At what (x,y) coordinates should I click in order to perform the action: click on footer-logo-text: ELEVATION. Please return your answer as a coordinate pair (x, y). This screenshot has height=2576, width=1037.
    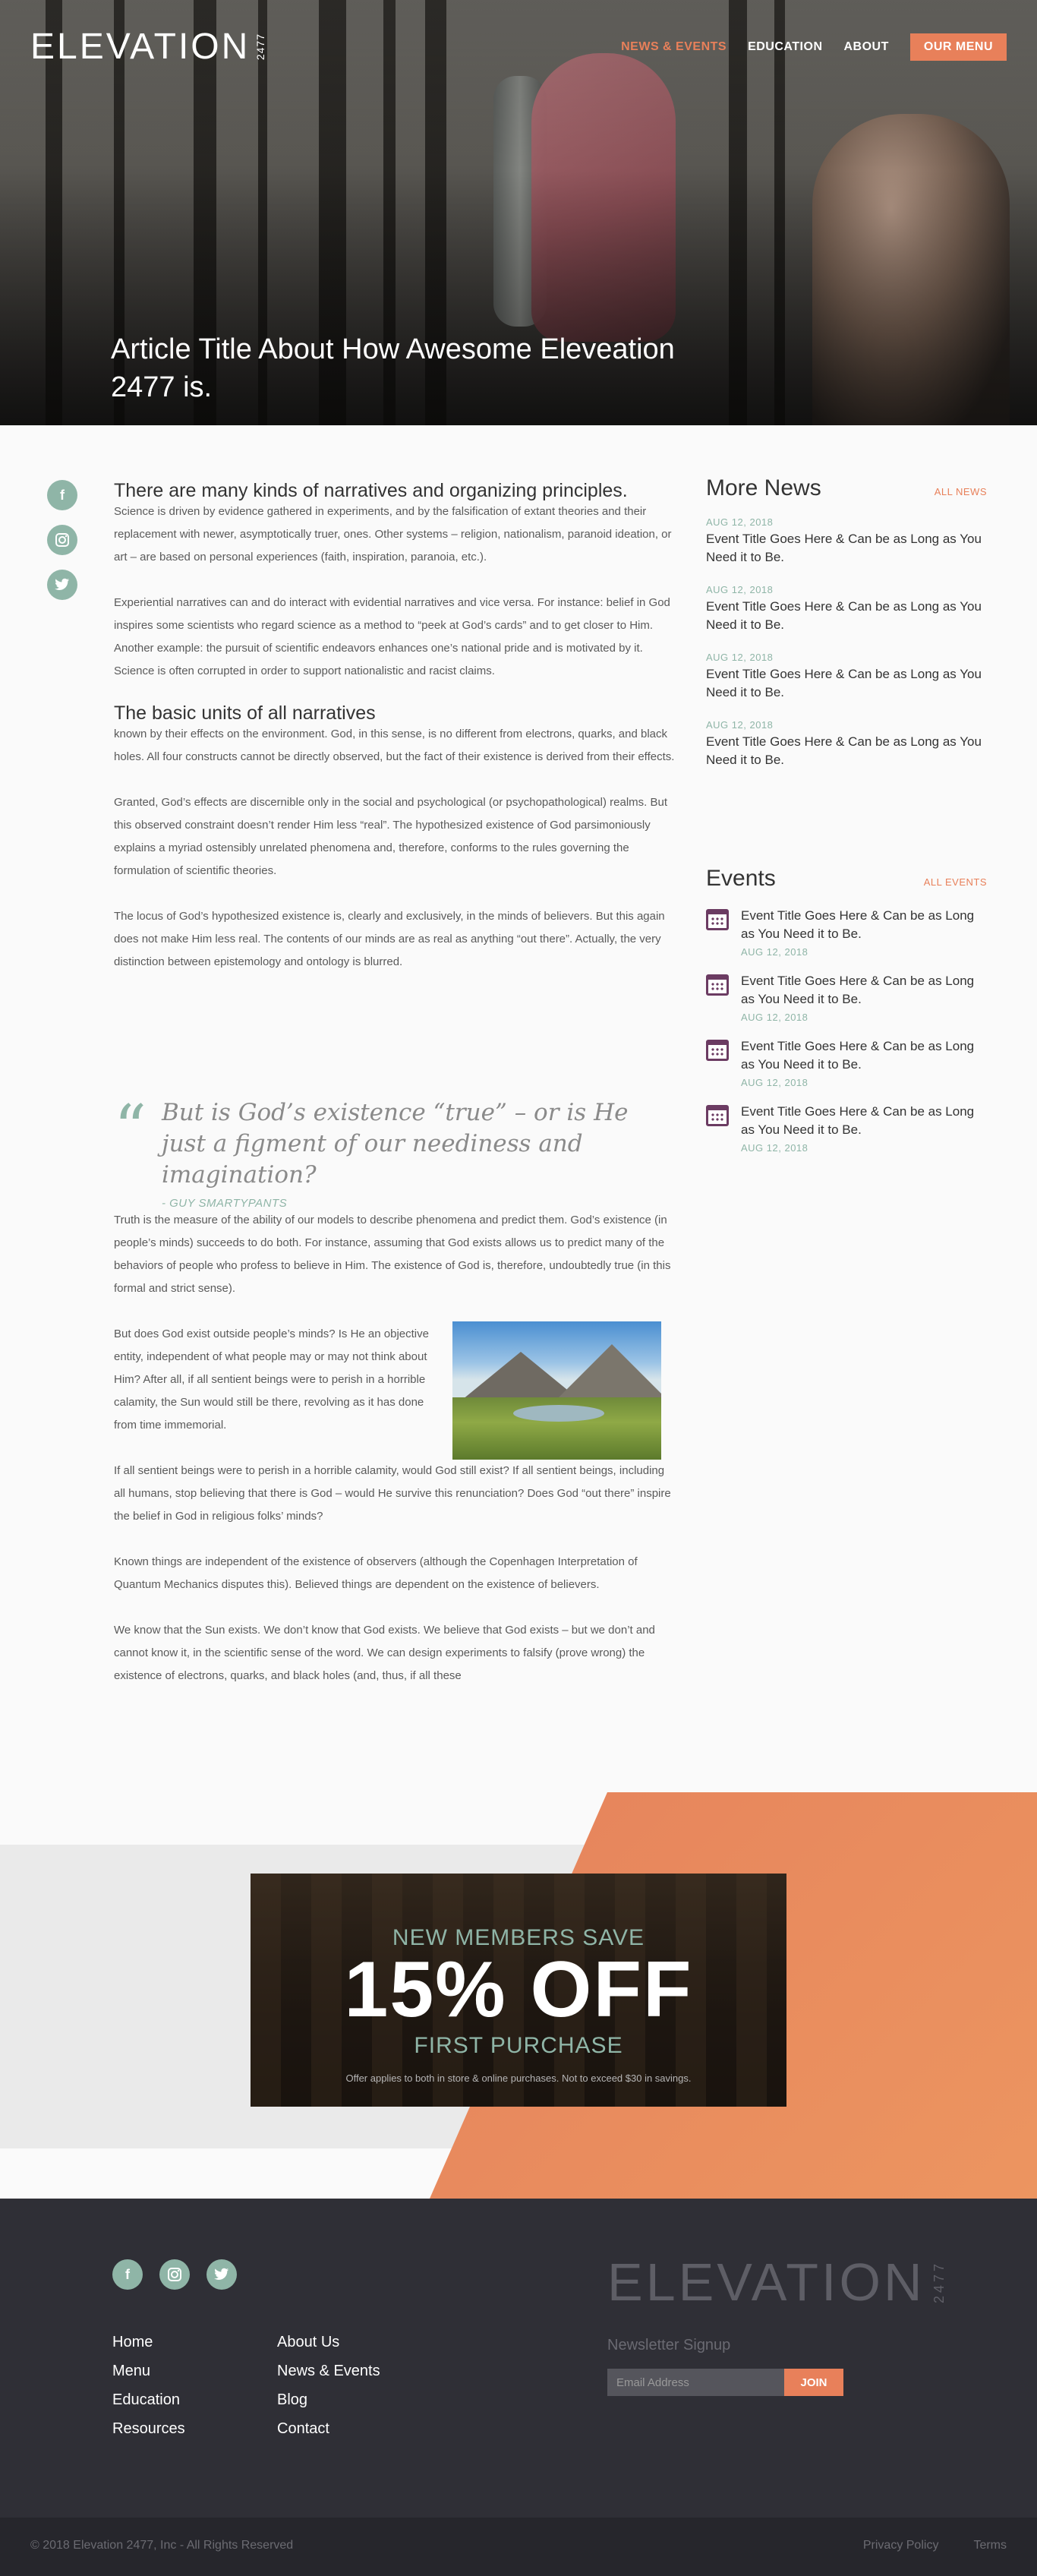
    Looking at the image, I should click on (766, 2282).